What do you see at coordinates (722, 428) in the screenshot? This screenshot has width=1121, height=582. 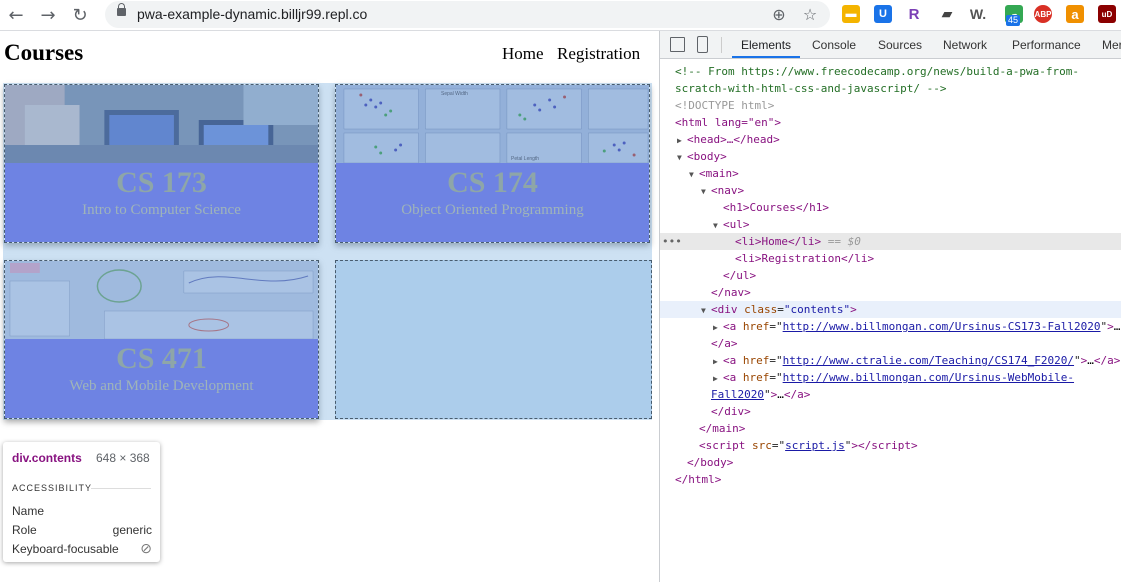 I see `main-close-tag: </main>` at bounding box center [722, 428].